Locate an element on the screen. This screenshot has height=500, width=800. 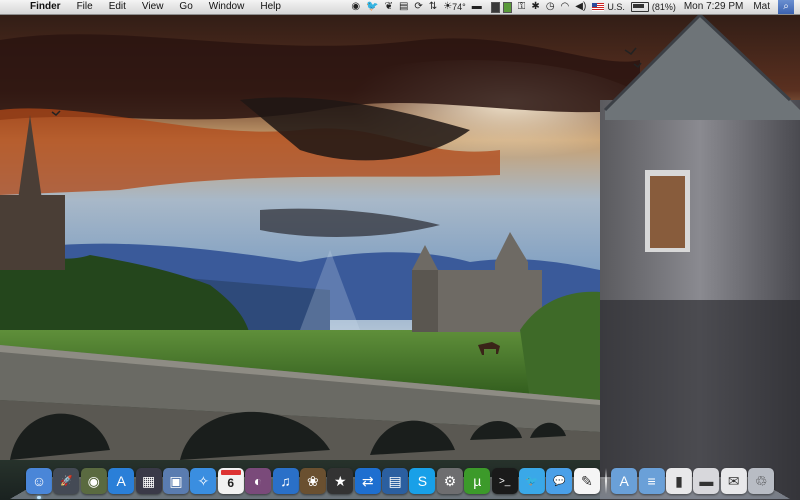
battery-percent: (81%) is located at coordinates (663, 7).